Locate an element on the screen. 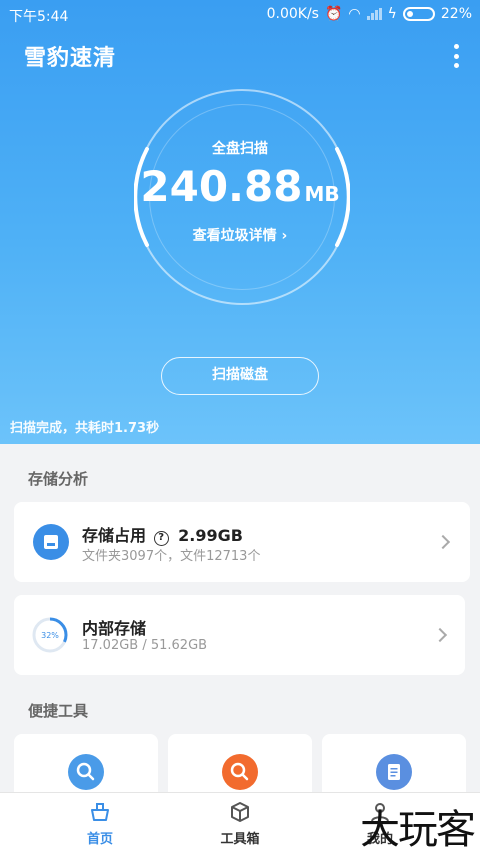  nav-toolbox-label: 工具箱 is located at coordinates (240, 839).